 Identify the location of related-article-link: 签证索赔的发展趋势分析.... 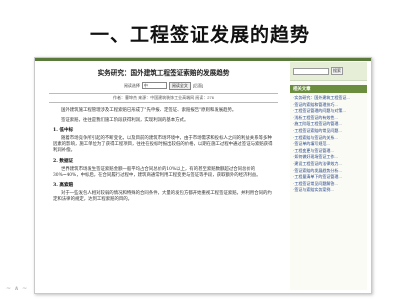
(330, 171).